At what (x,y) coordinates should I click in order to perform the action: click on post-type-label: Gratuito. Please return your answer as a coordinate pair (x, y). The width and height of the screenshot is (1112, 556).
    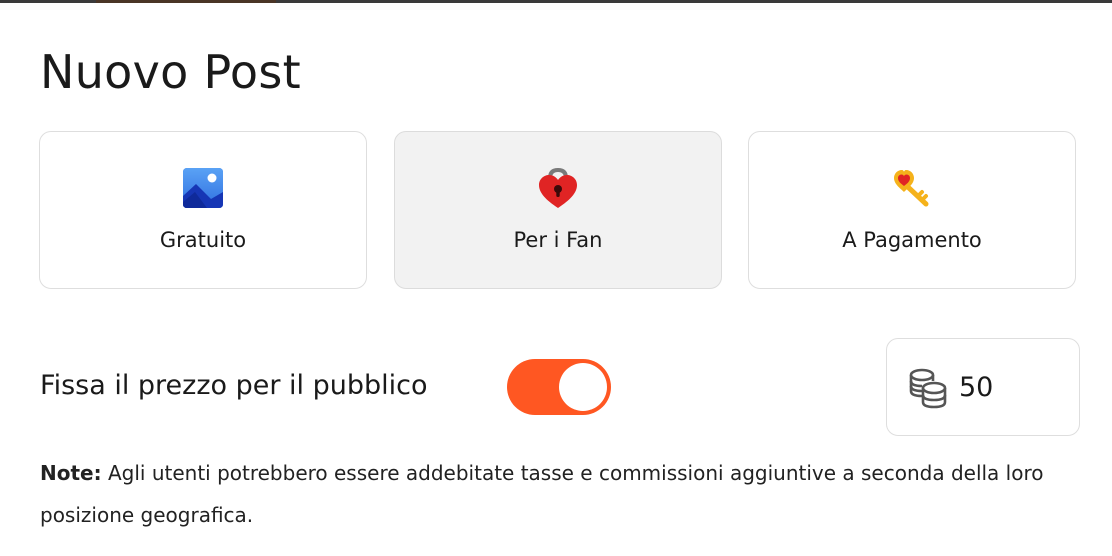
    Looking at the image, I should click on (203, 240).